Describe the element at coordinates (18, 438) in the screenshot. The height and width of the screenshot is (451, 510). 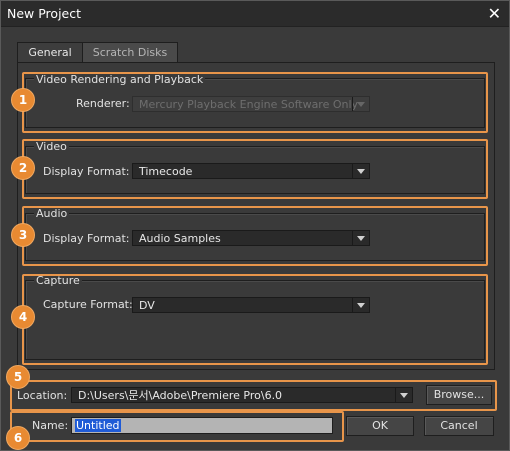
I see `callout-badge-6: 6` at that location.